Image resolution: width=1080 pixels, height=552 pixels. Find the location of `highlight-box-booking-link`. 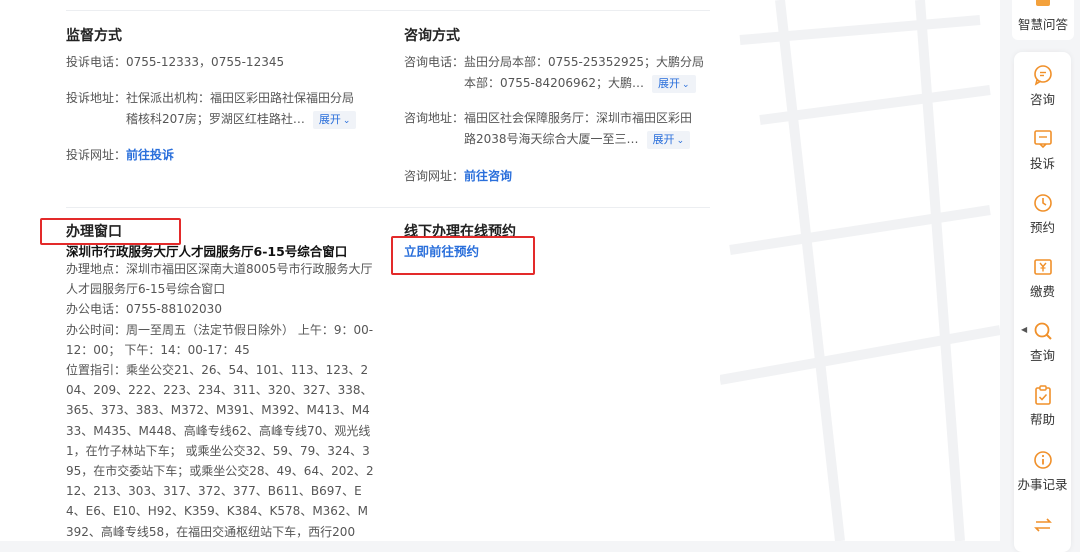

highlight-box-booking-link is located at coordinates (463, 255).